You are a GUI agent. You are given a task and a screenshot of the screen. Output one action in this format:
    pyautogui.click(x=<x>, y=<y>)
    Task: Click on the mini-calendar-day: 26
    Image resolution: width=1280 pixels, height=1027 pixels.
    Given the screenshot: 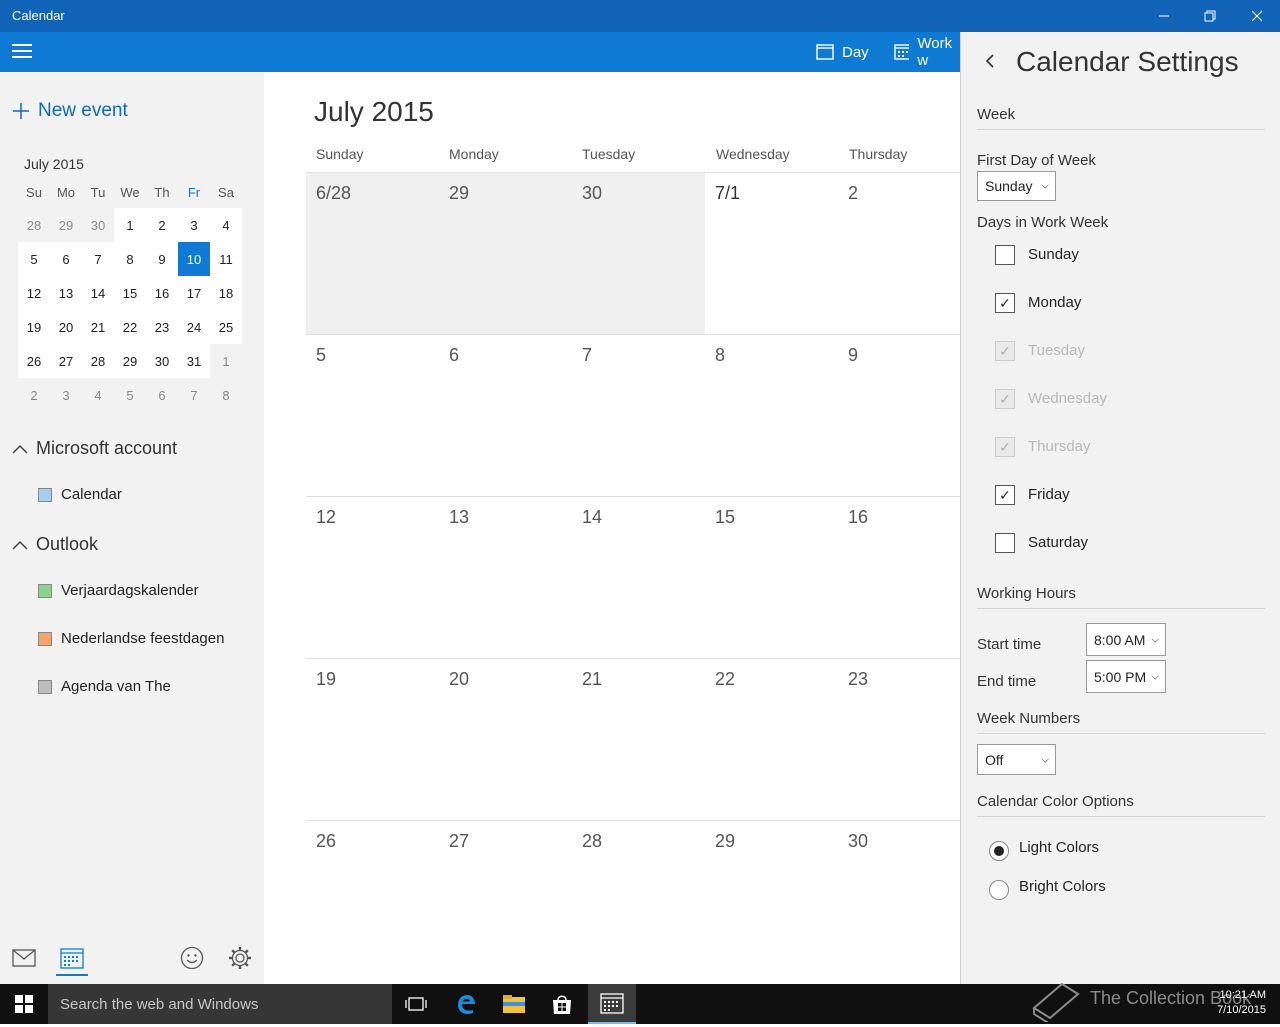 What is the action you would take?
    pyautogui.click(x=34, y=361)
    